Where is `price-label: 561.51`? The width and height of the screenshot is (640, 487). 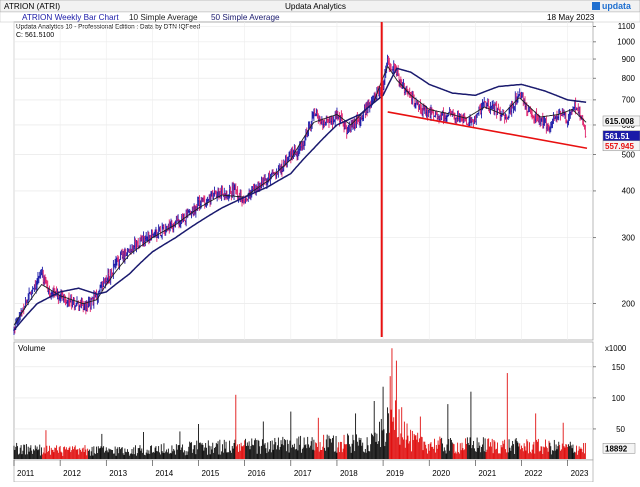
price-label: 561.51 is located at coordinates (621, 136).